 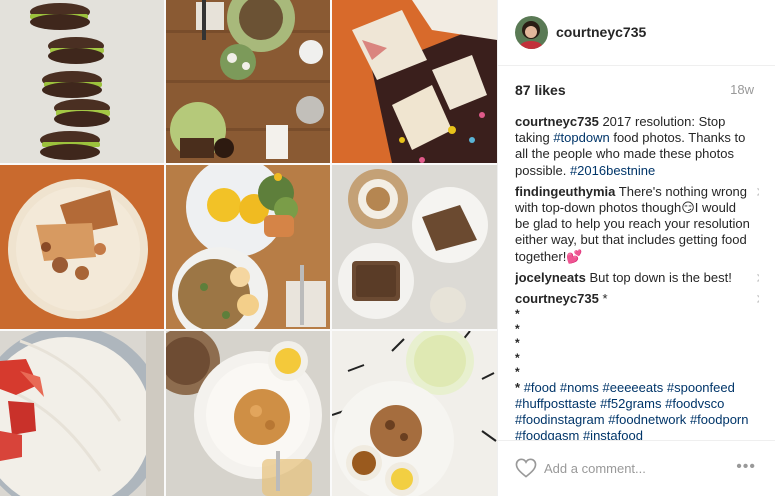 I want to click on smirk-emoji-icon: 😏, so click(x=688, y=208).